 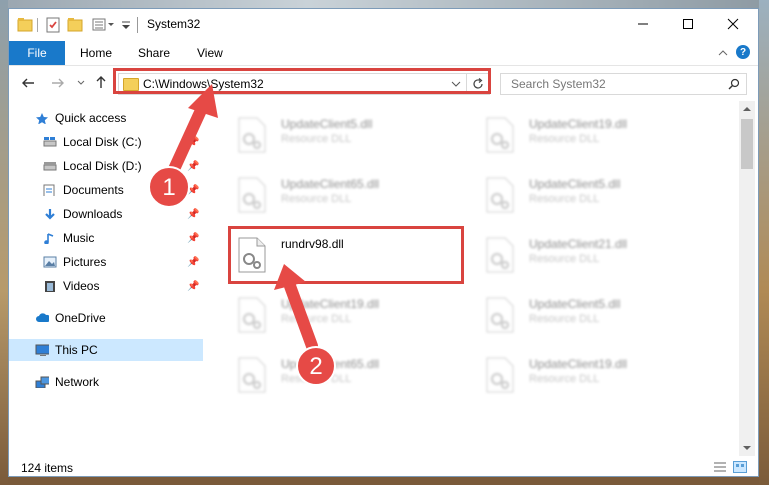 I want to click on sidebar-item-videos: Videos 📌, so click(x=106, y=286).